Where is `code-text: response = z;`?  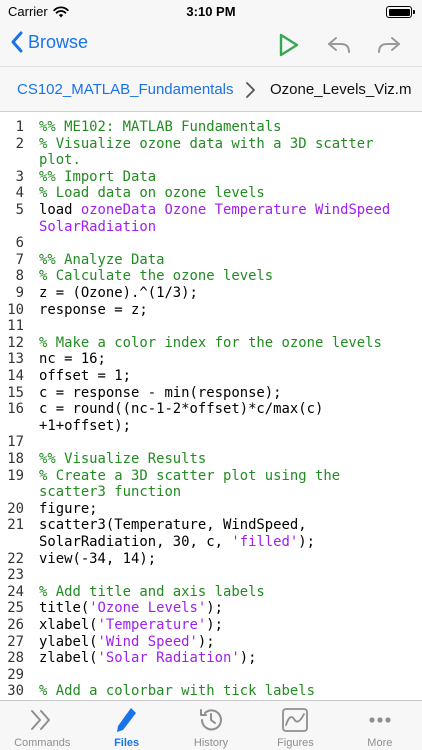
code-text: response = z; is located at coordinates (228, 310).